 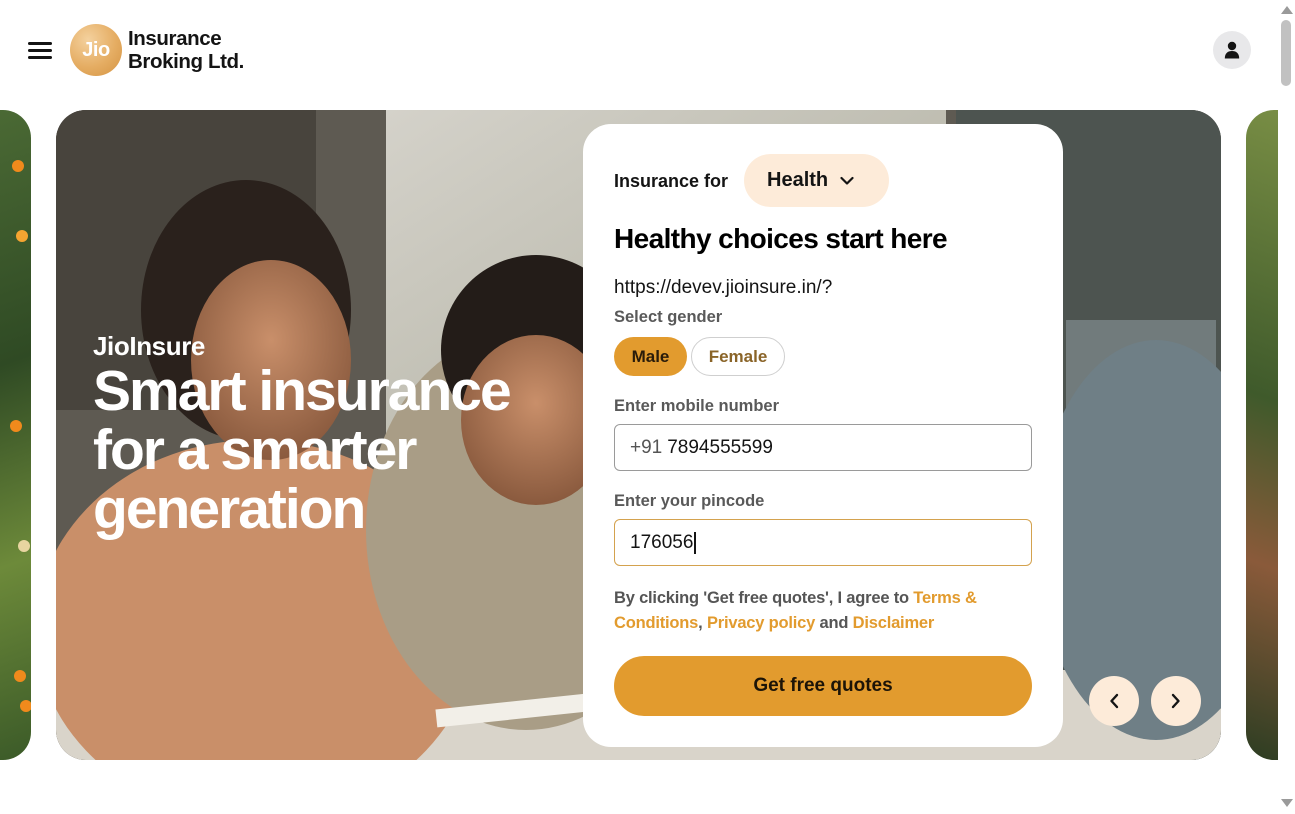 What do you see at coordinates (695, 542) in the screenshot?
I see `text-cursor` at bounding box center [695, 542].